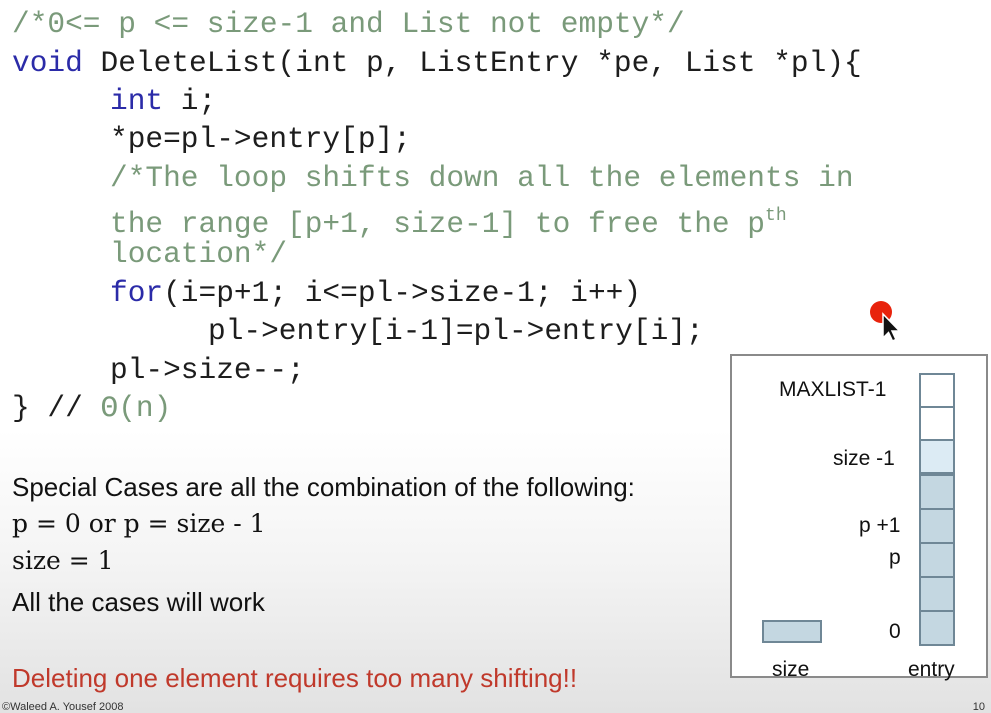 Image resolution: width=991 pixels, height=713 pixels. What do you see at coordinates (937, 526) in the screenshot?
I see `array-cell-p-plus-one` at bounding box center [937, 526].